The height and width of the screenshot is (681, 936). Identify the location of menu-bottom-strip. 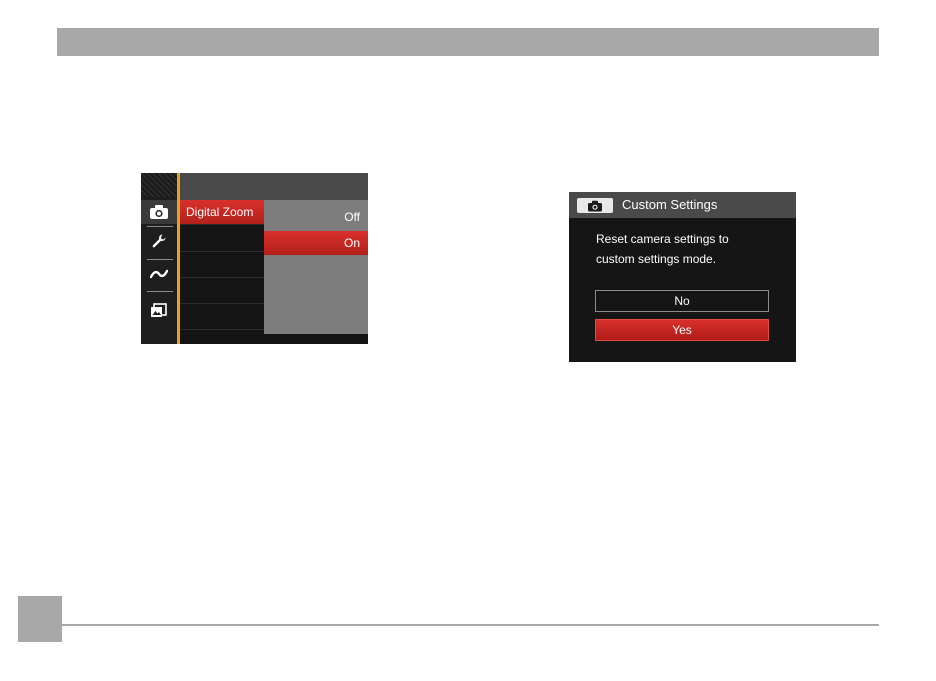
(316, 339).